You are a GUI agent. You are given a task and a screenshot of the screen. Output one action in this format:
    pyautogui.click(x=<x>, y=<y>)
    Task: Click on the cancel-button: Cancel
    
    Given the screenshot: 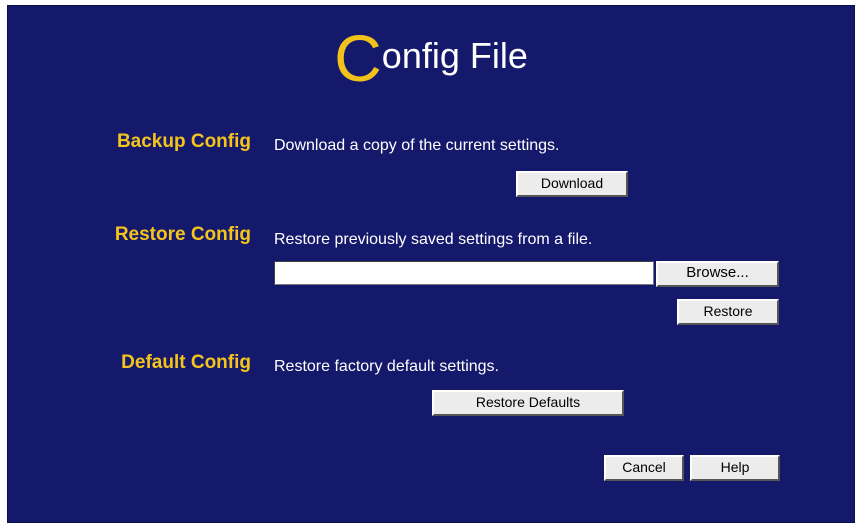 What is the action you would take?
    pyautogui.click(x=644, y=468)
    